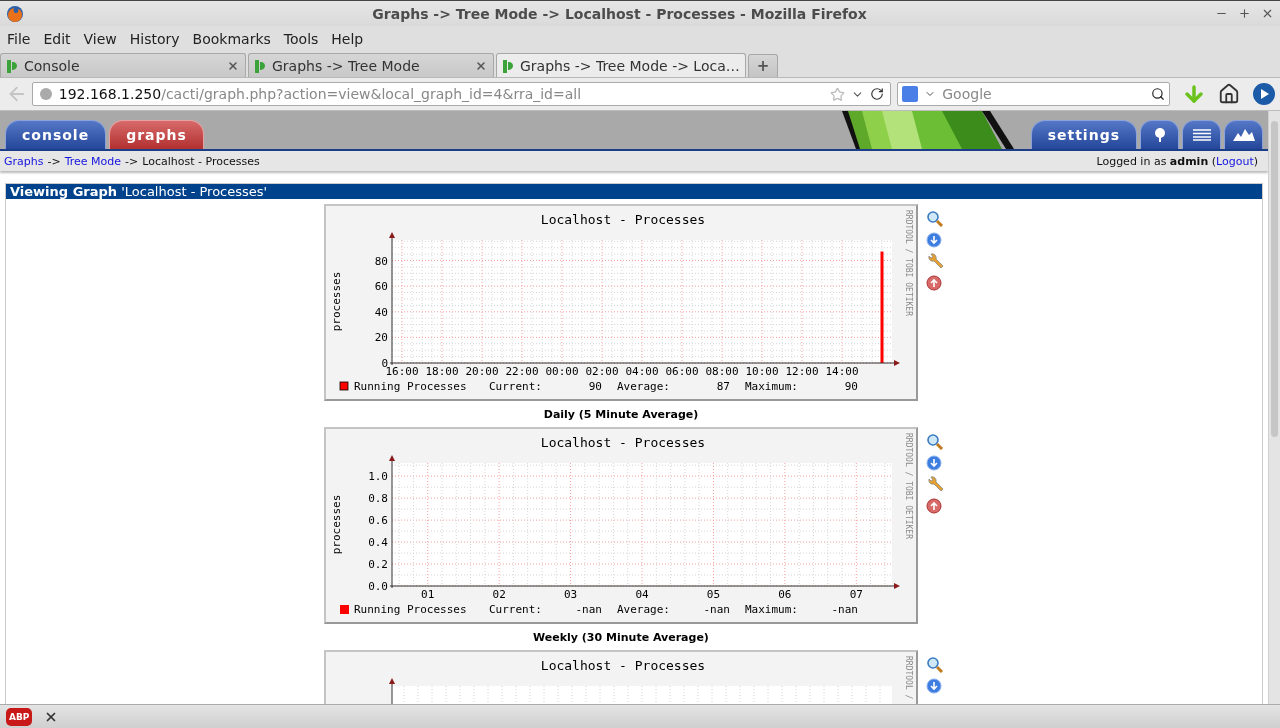 The image size is (1280, 728). I want to click on close-icon, so click(1267, 13).